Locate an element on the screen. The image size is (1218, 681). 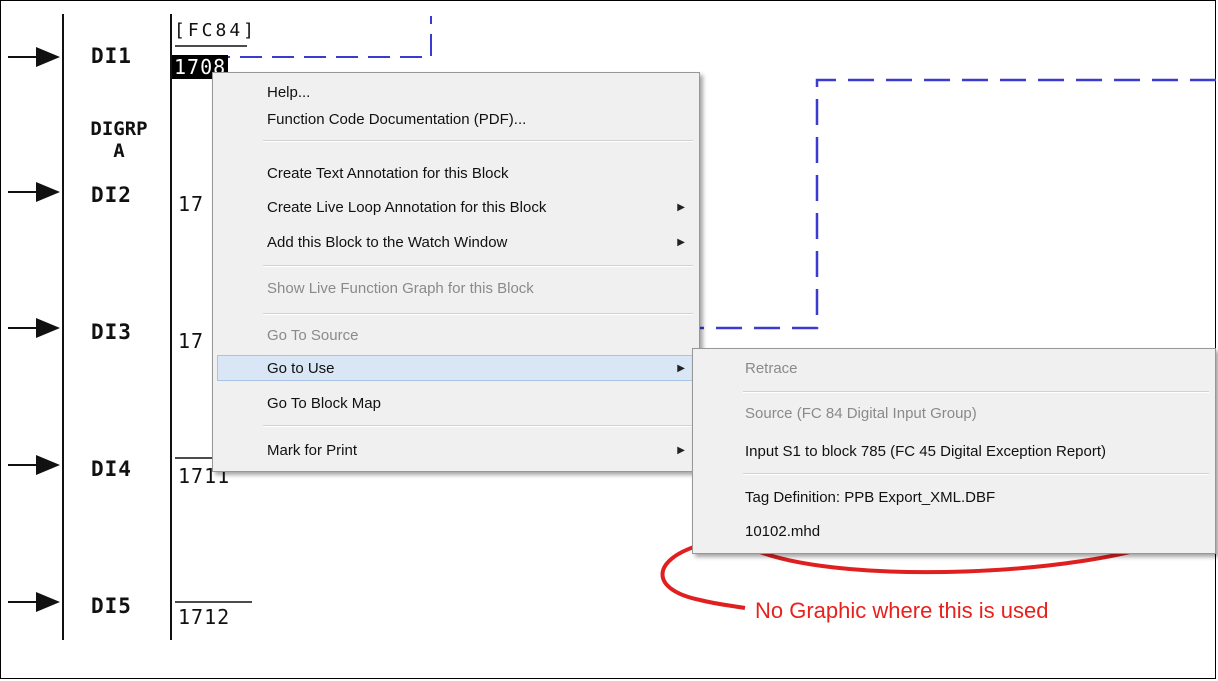
block-number-di2: 17 is located at coordinates (191, 204).